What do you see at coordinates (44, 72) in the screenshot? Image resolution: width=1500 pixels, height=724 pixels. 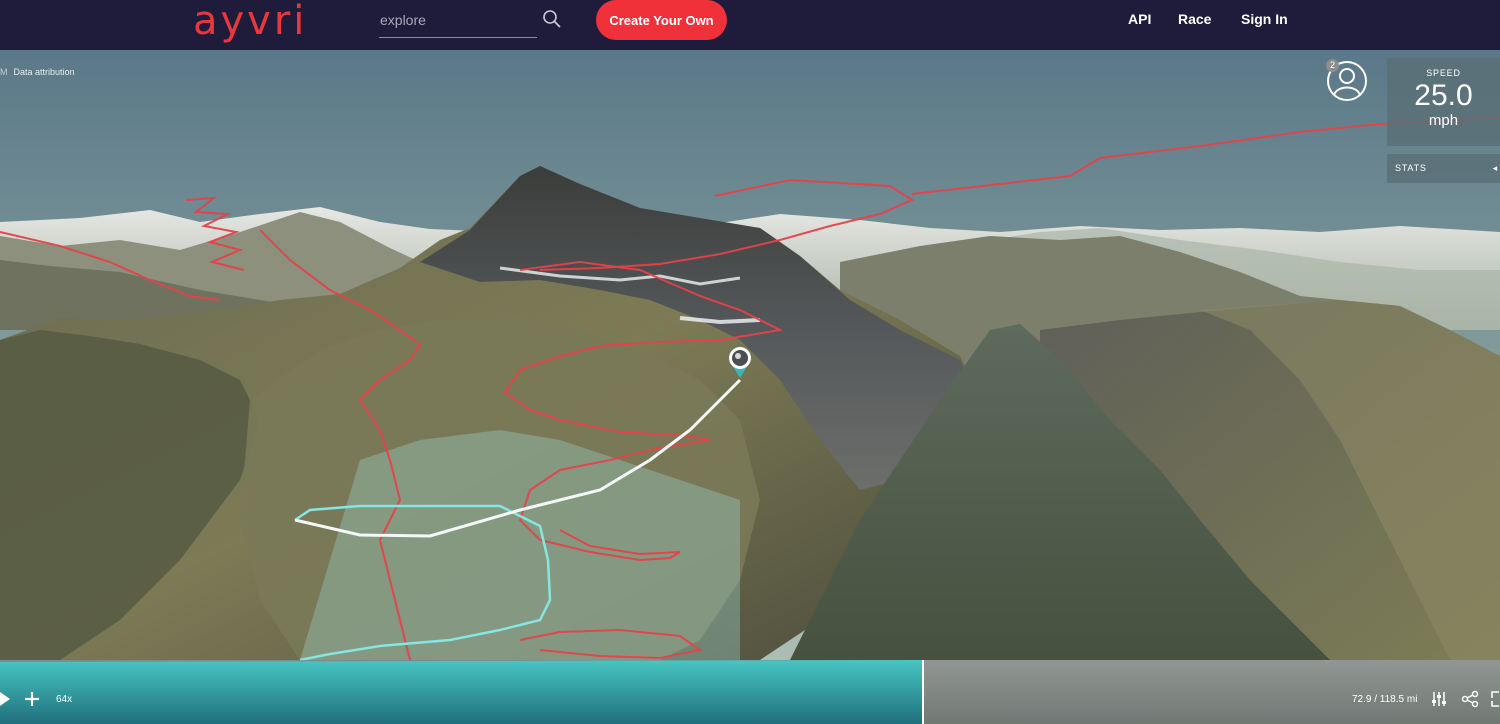 I see `attribution-link: Data attribution` at bounding box center [44, 72].